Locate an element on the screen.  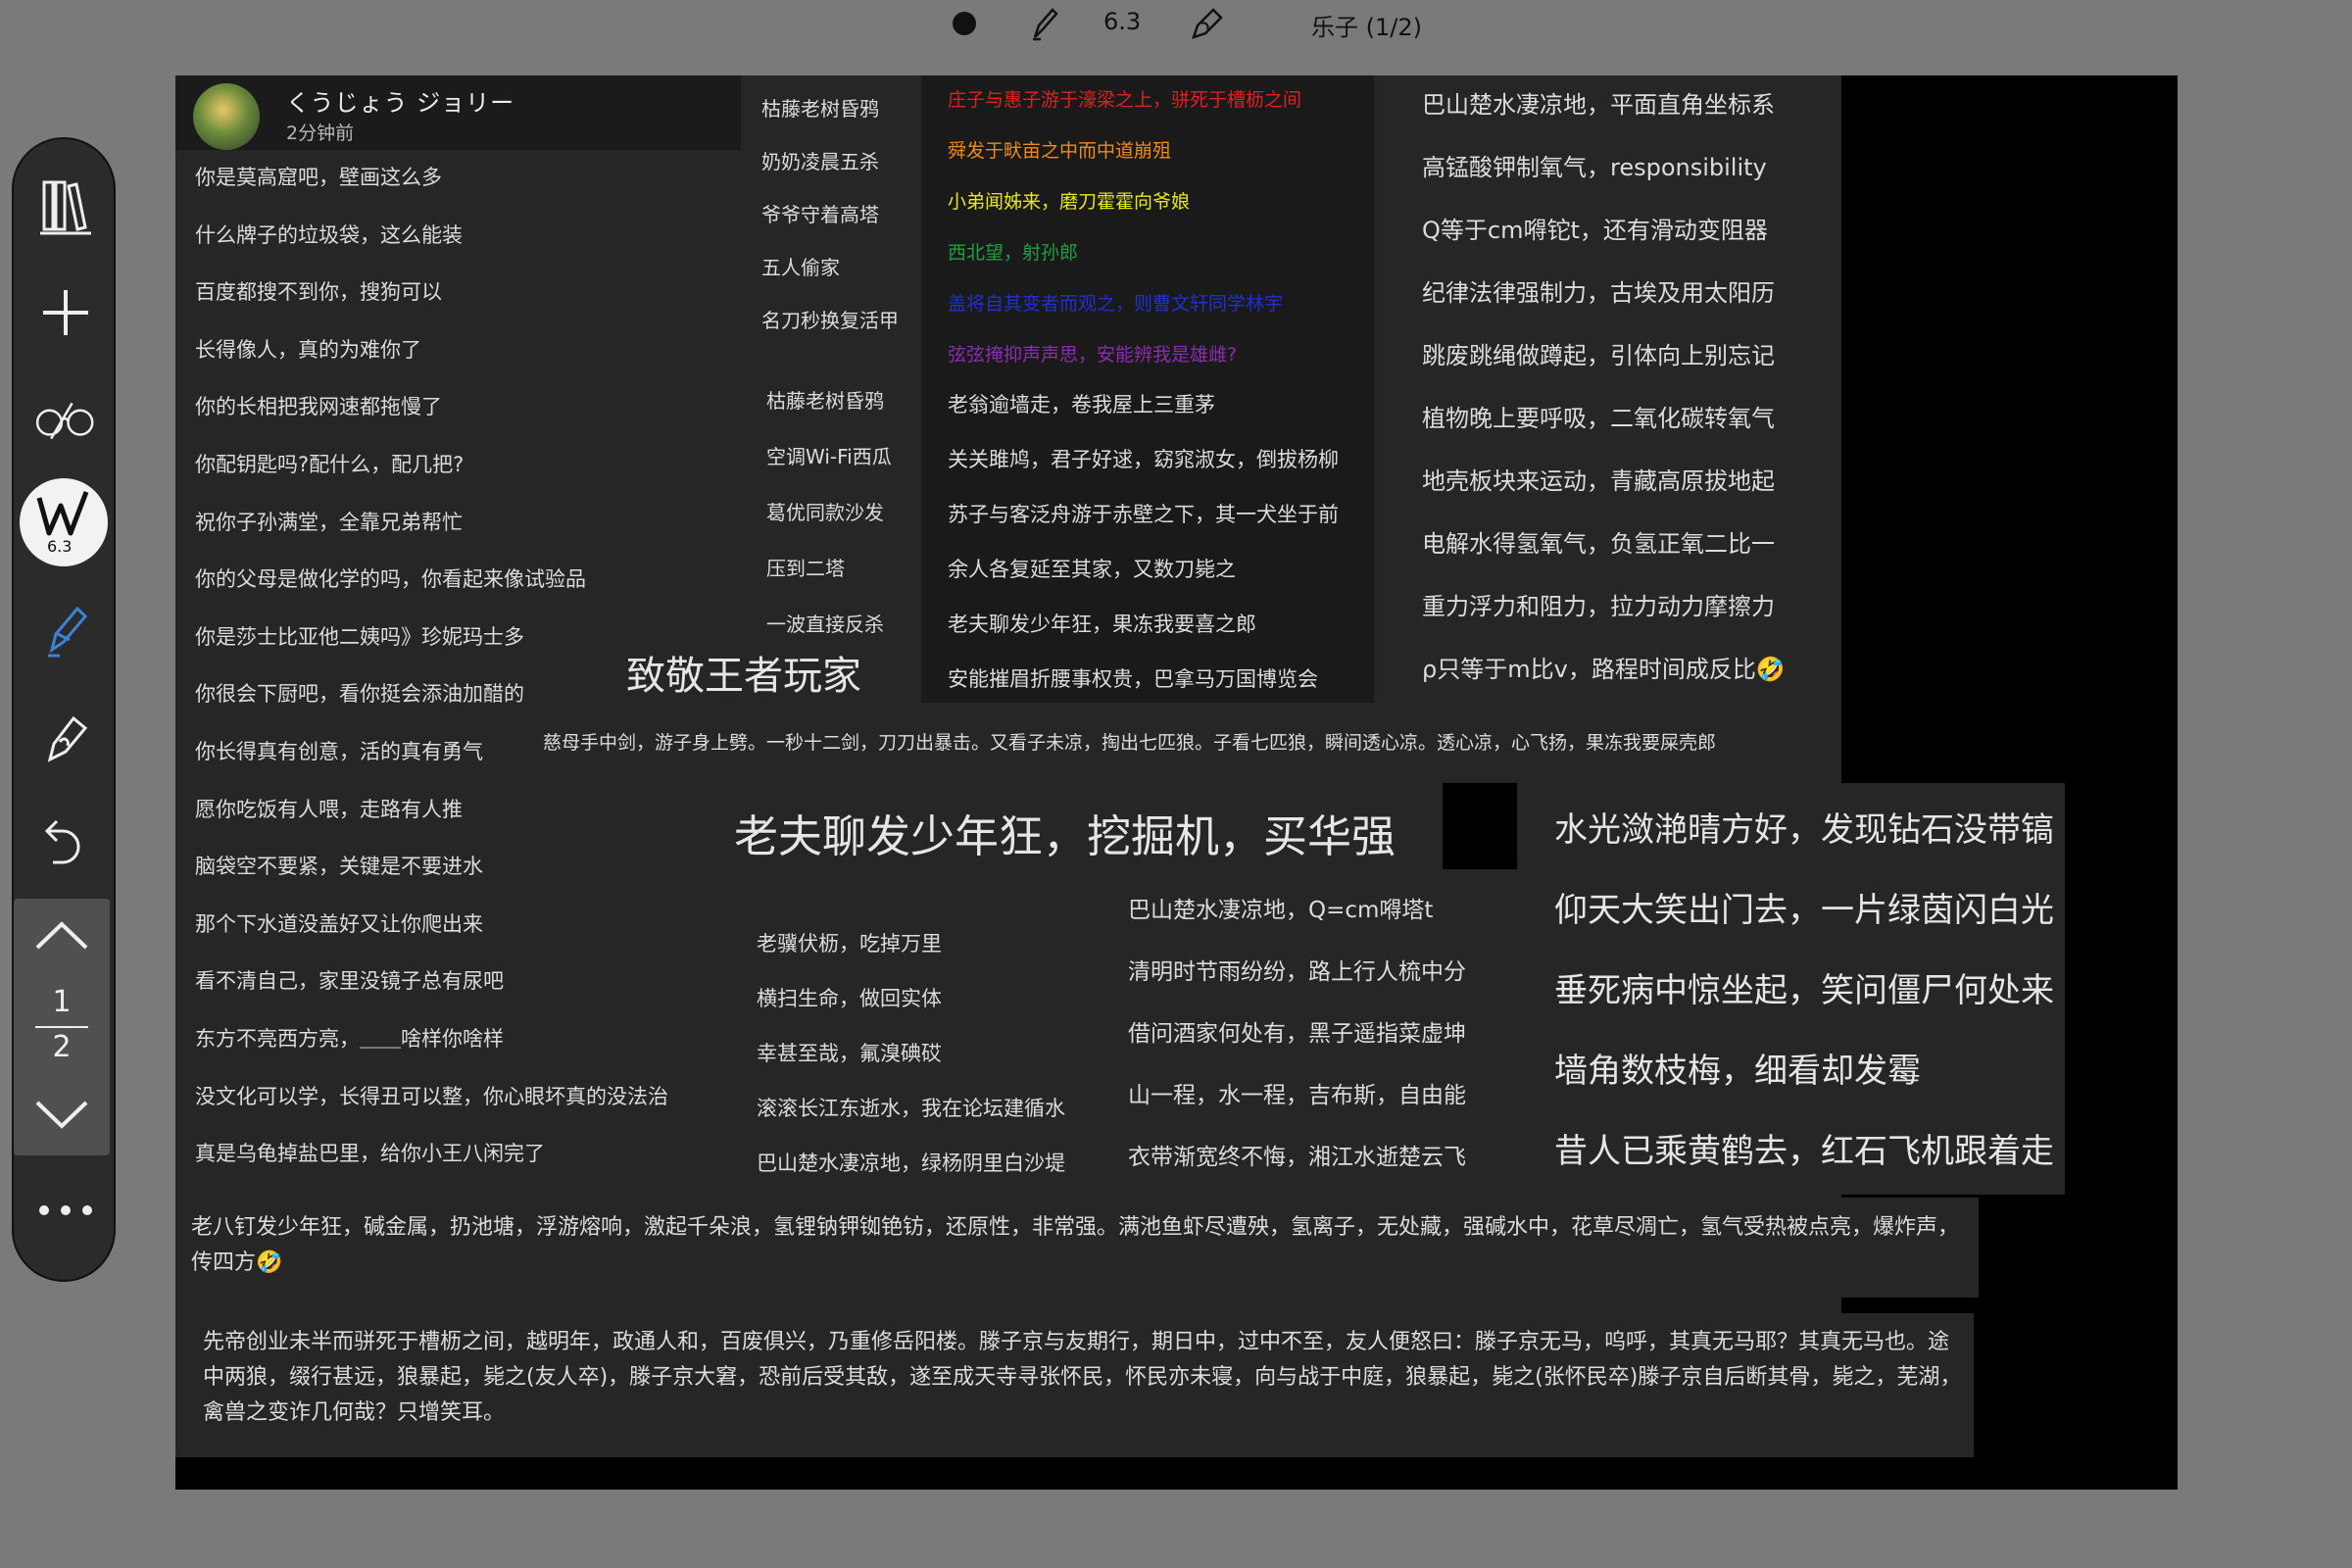
science-line-8: 电解水得氢氧气，负氢正氧二比一 is located at coordinates (1598, 544).